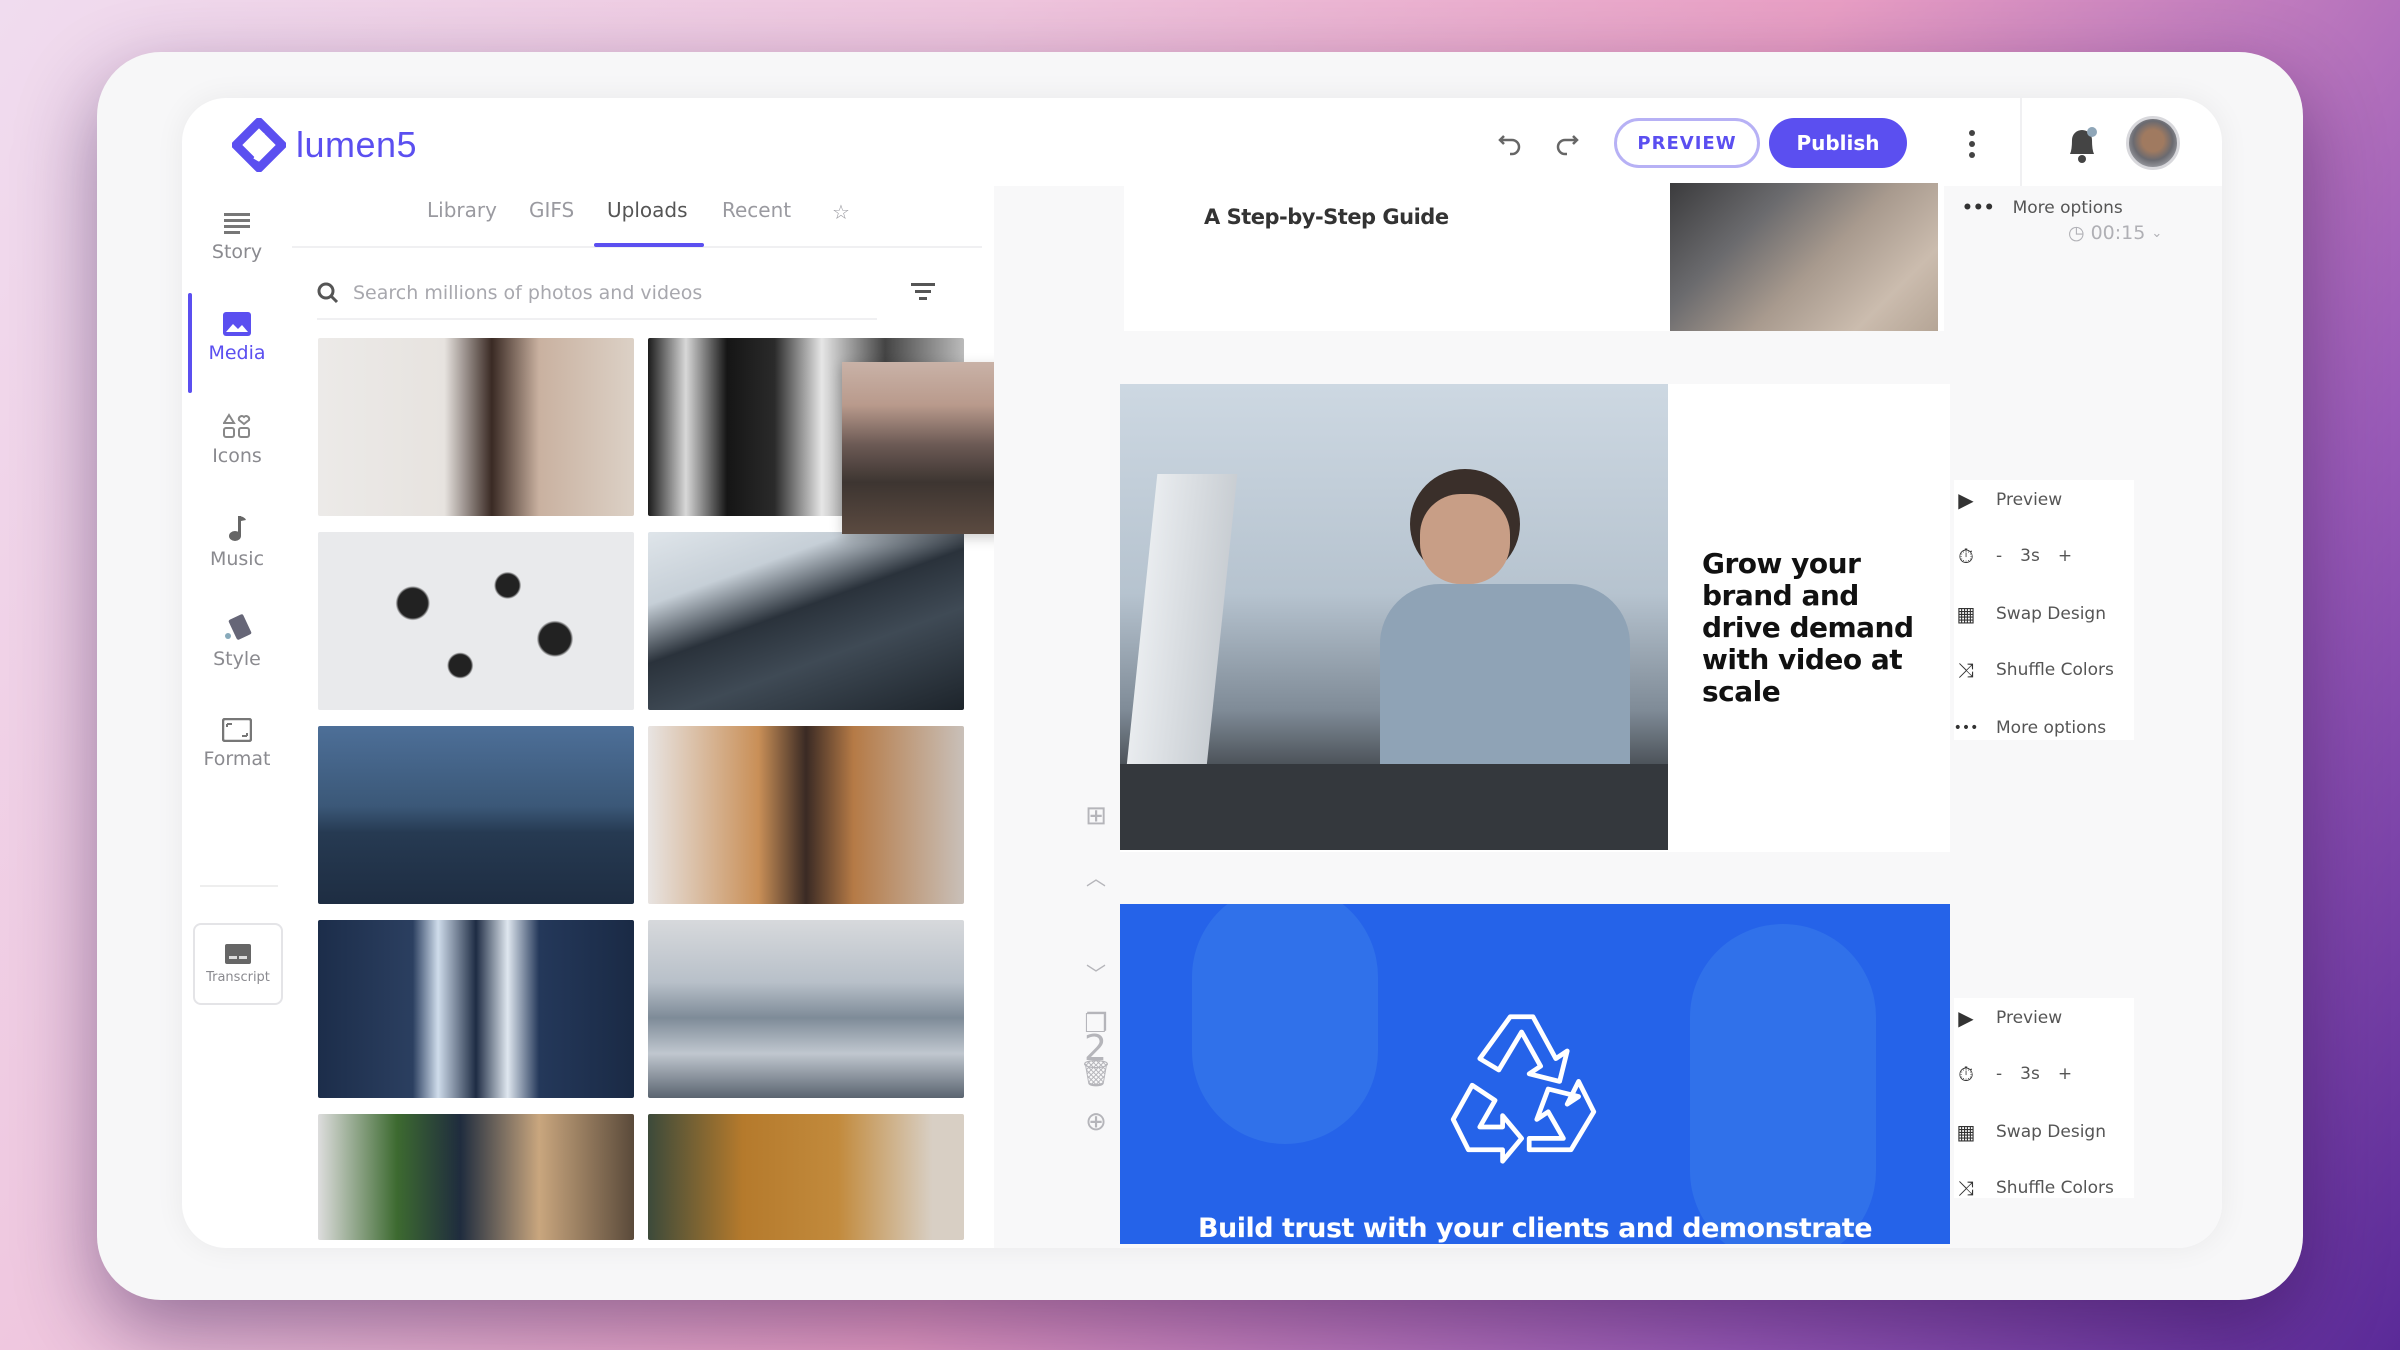  Describe the element at coordinates (647, 210) in the screenshot. I see `tab-uploads: Uploads` at that location.